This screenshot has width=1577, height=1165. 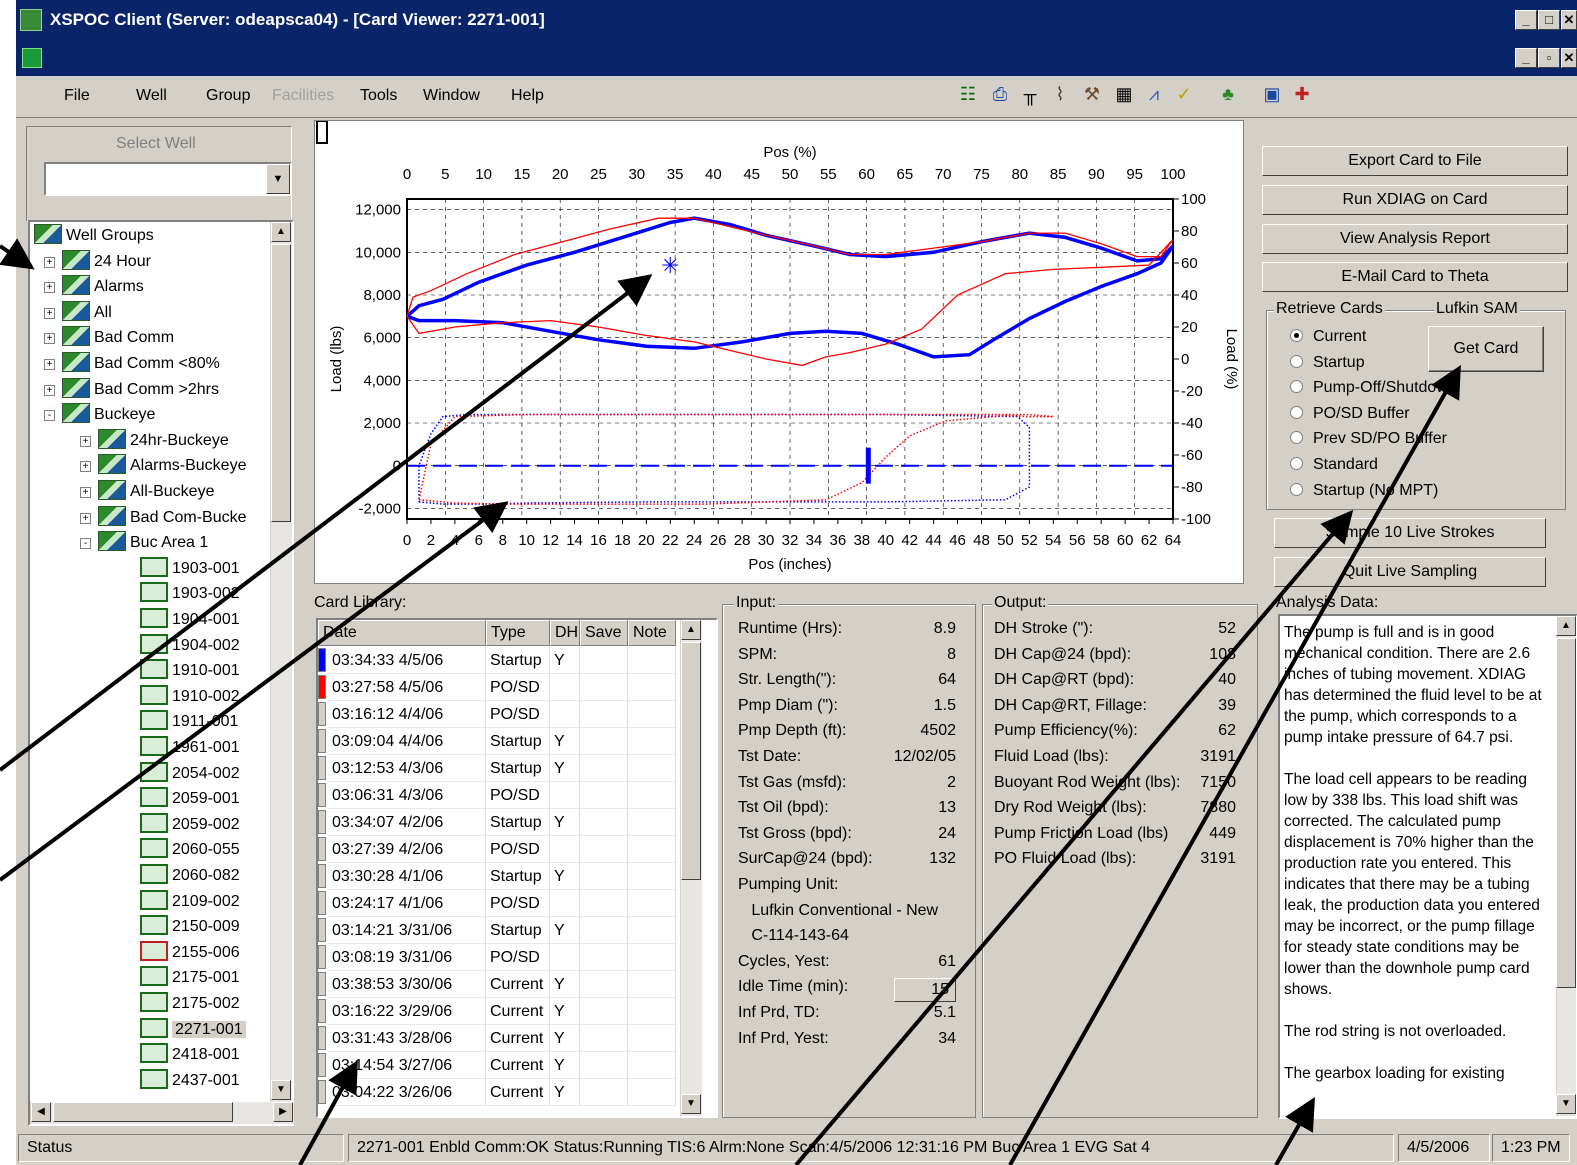 What do you see at coordinates (190, 594) in the screenshot?
I see `tree-well-item: 1903-002` at bounding box center [190, 594].